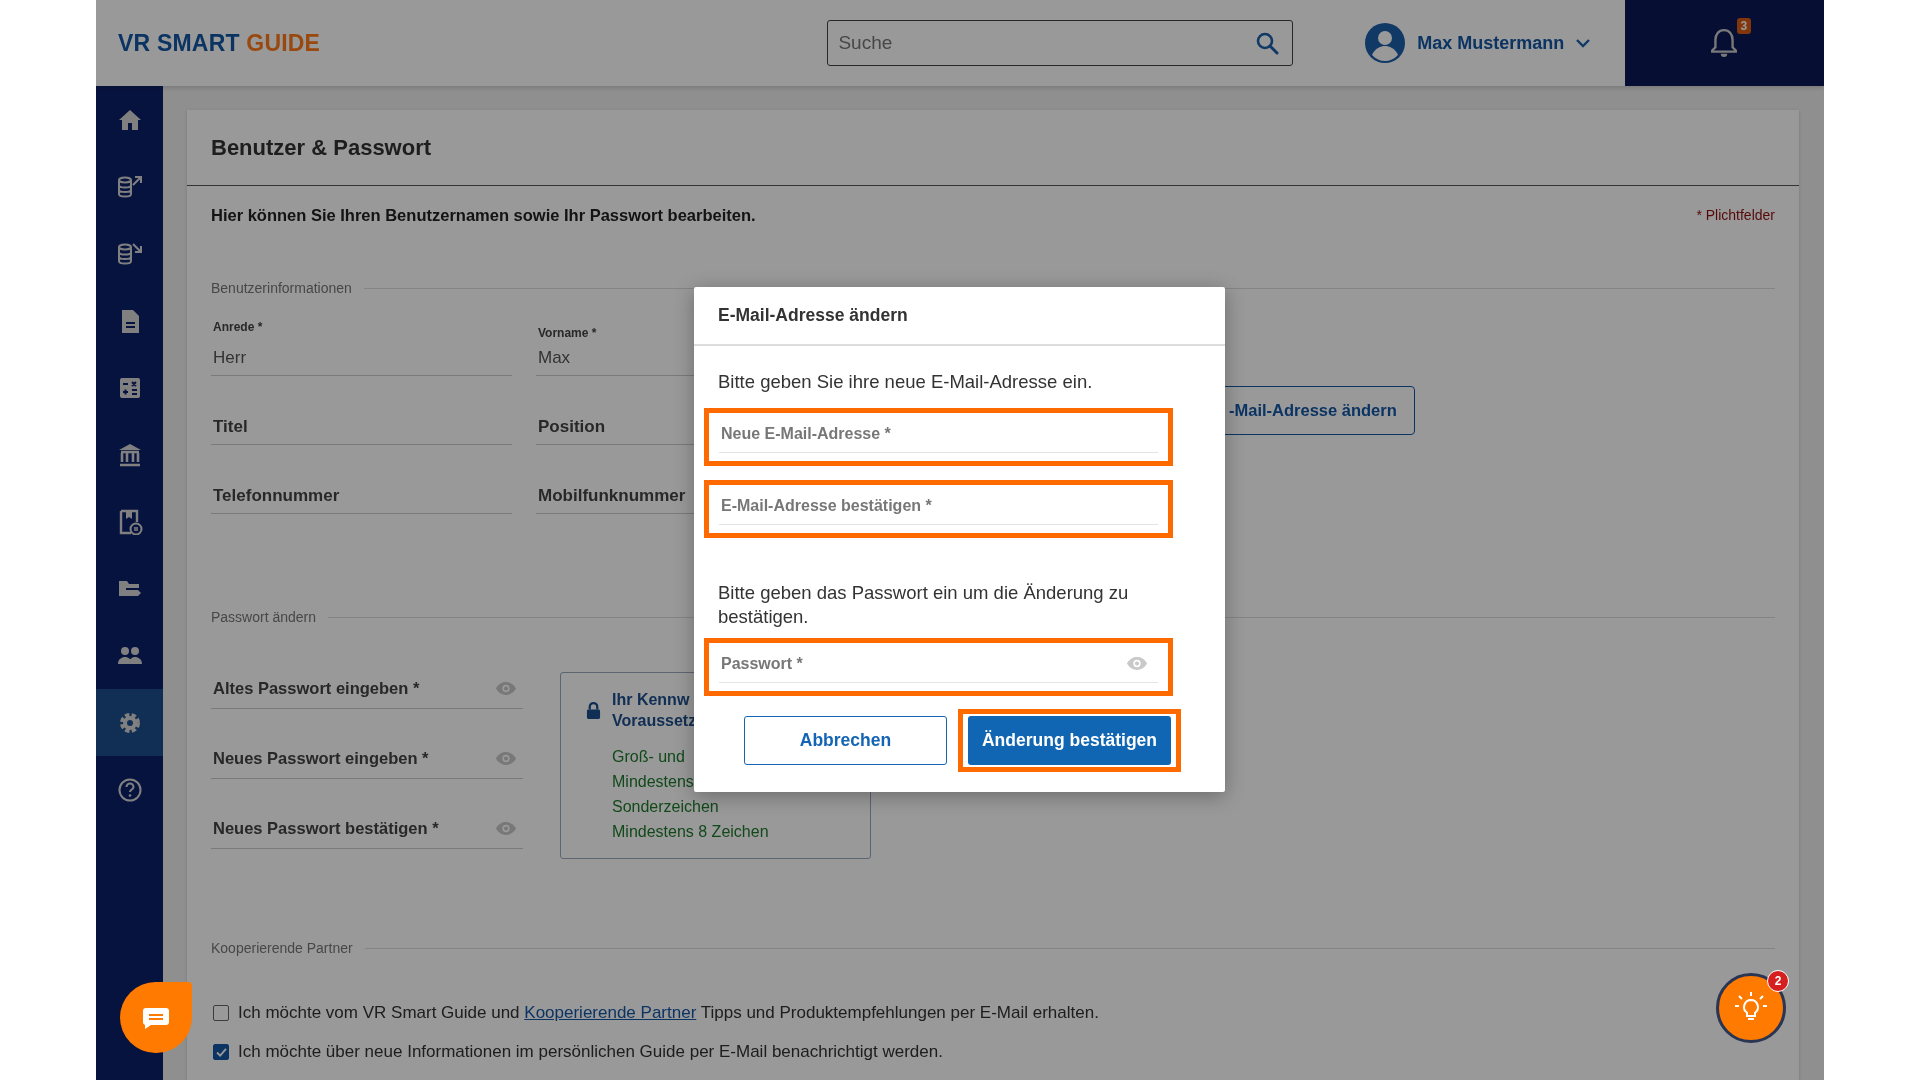 The height and width of the screenshot is (1080, 1920). Describe the element at coordinates (367, 689) in the screenshot. I see `password-field: Altes Passwort eingeben *` at that location.